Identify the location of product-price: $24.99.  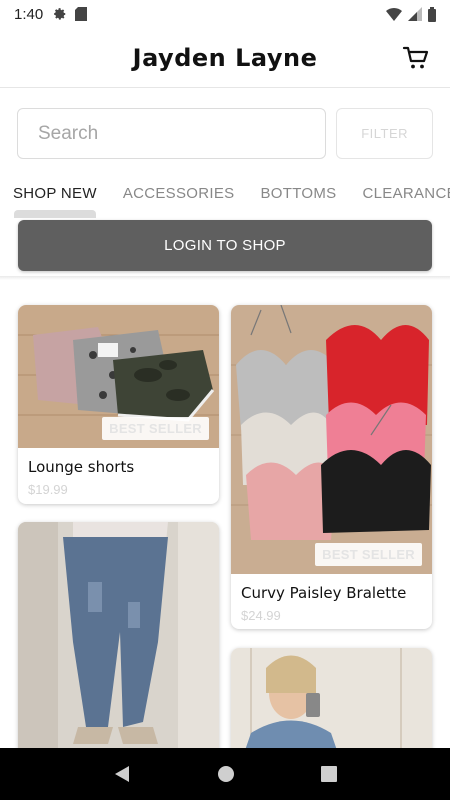
(261, 615).